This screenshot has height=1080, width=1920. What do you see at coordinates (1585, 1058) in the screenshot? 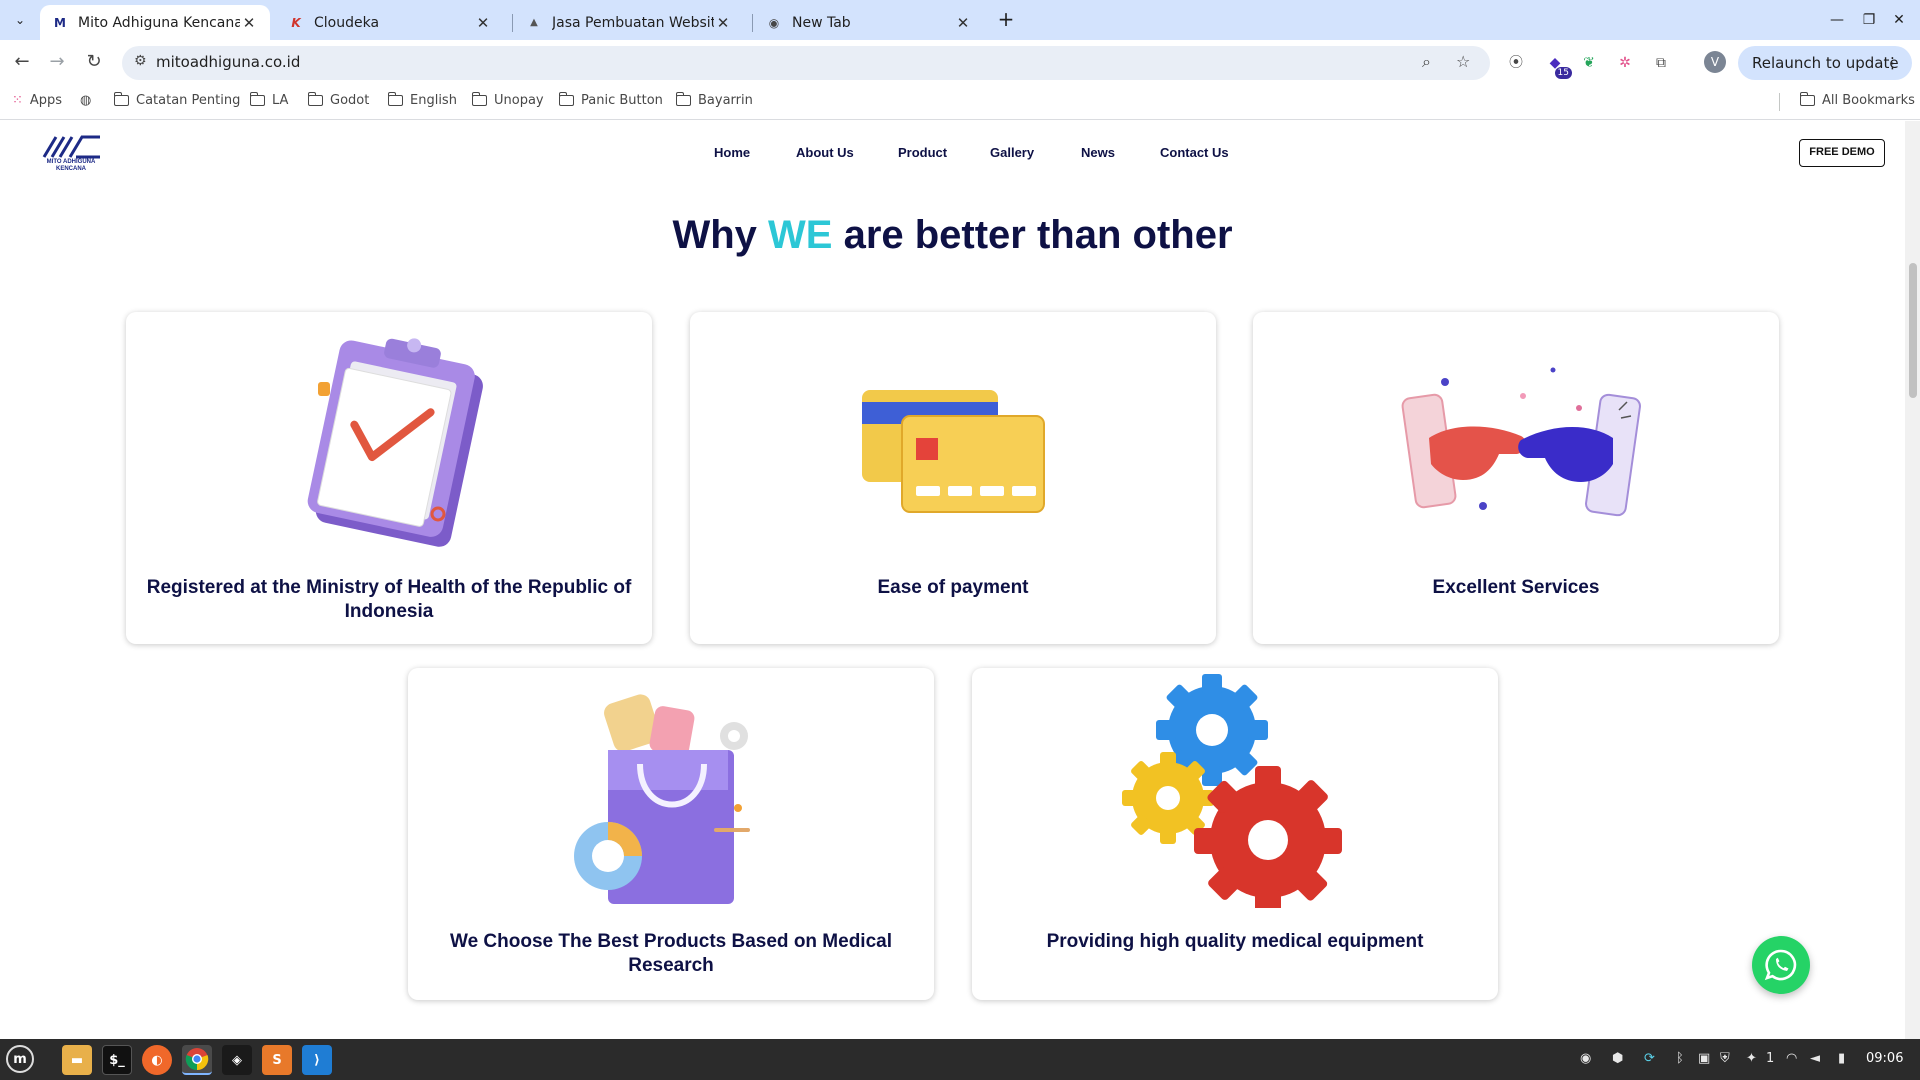
I see `chrome-tray-icon: ◉` at bounding box center [1585, 1058].